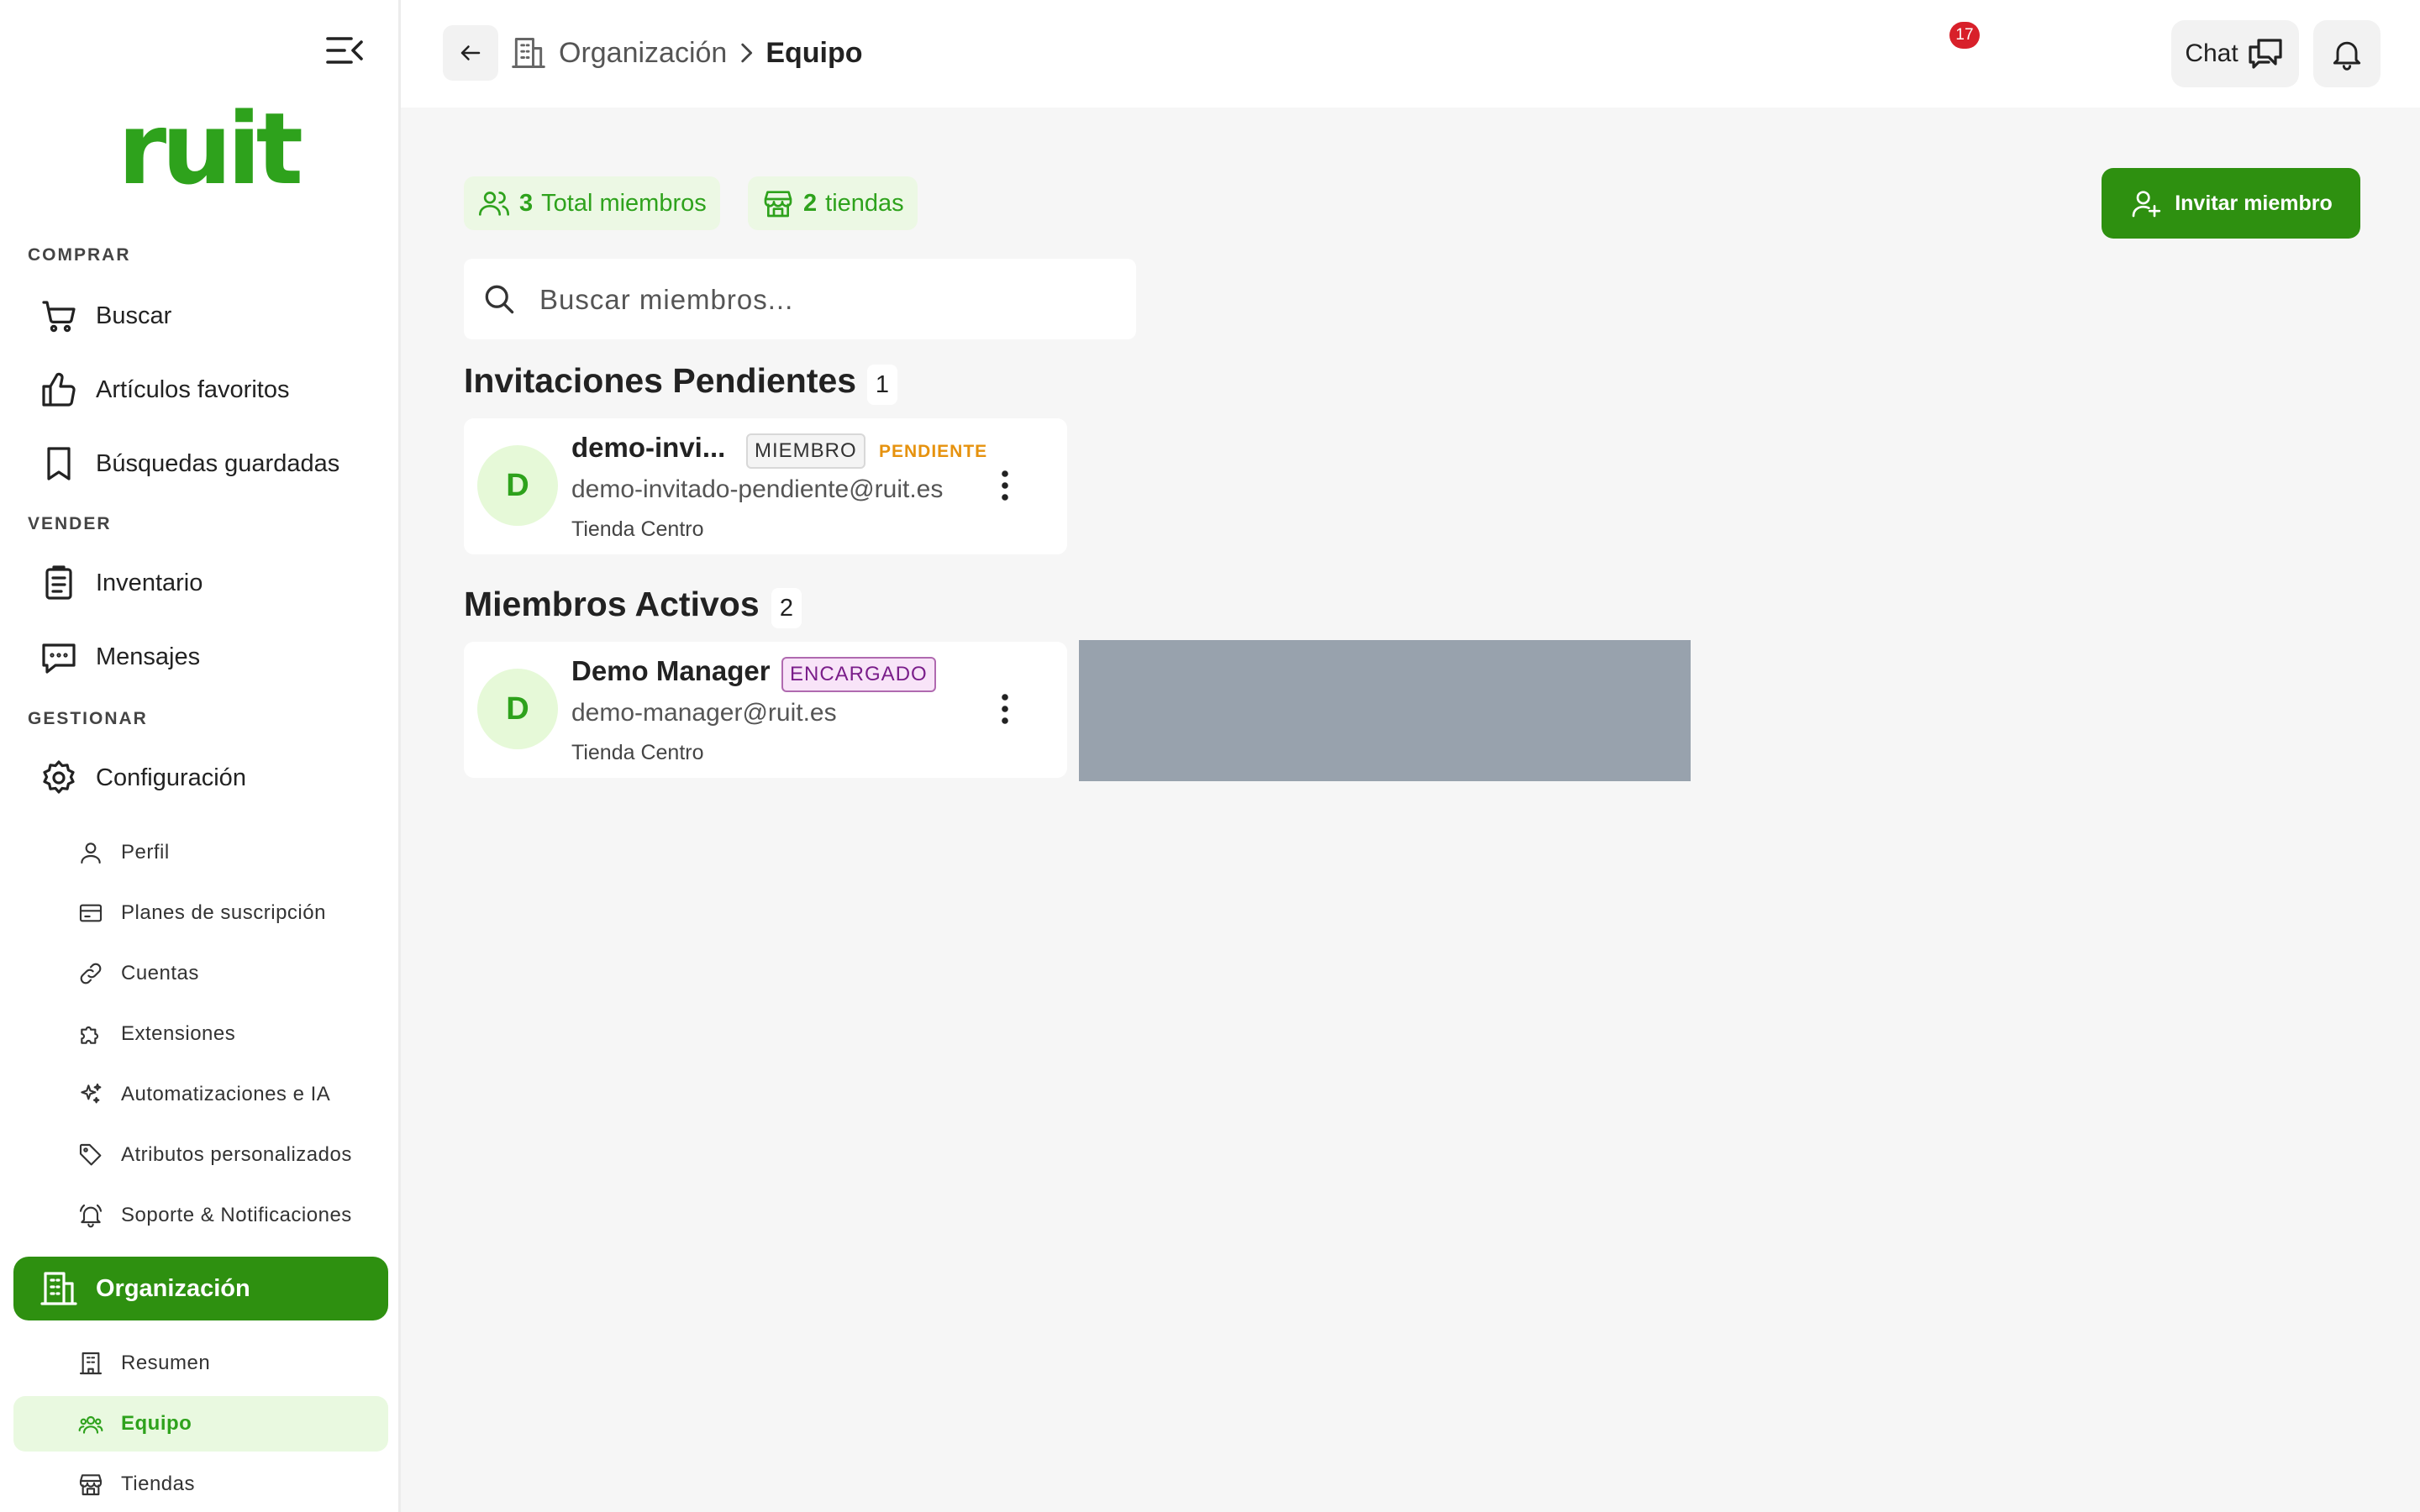 This screenshot has width=2420, height=1512. What do you see at coordinates (178, 1033) in the screenshot?
I see `sidebar-subitem-label: Extensiones` at bounding box center [178, 1033].